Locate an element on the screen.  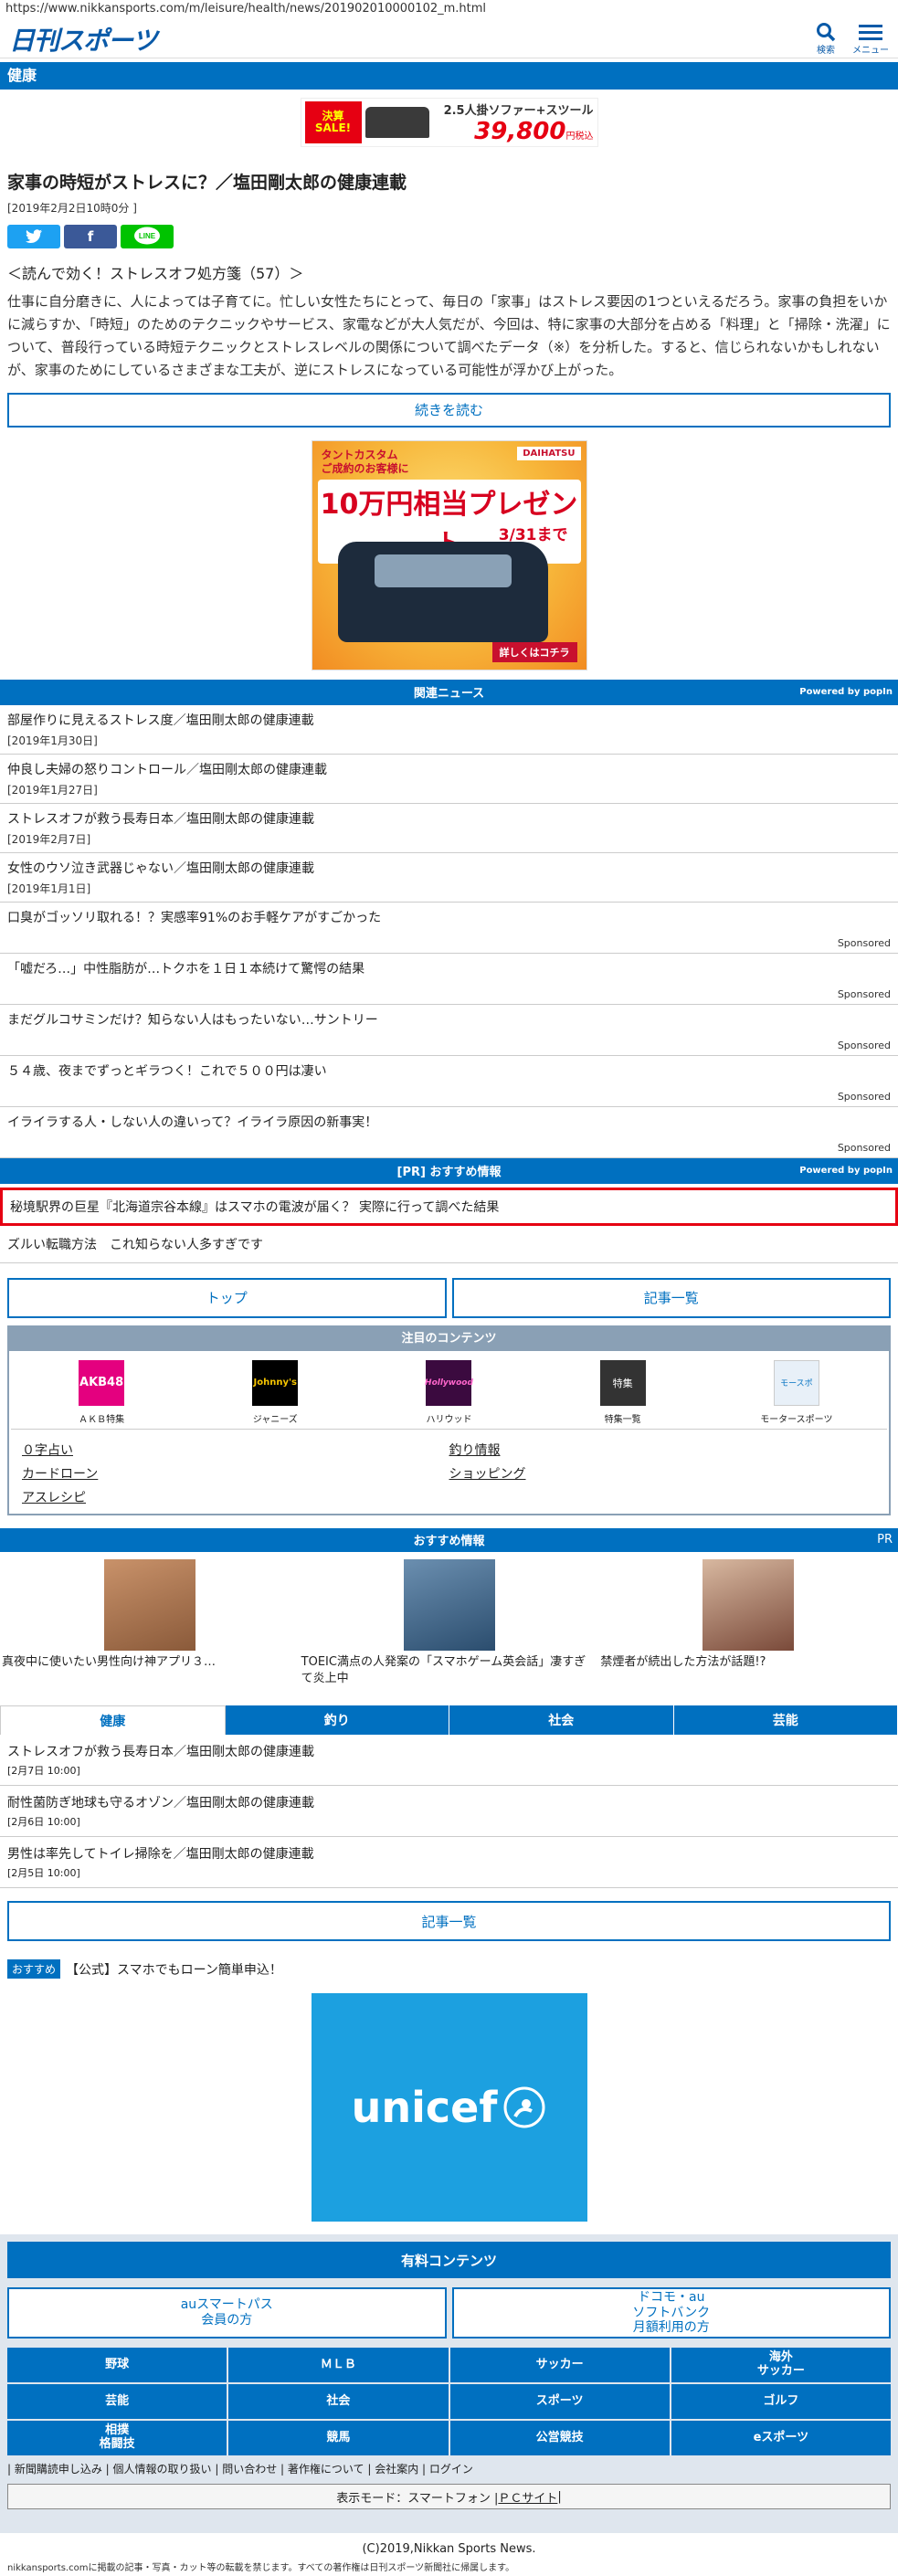
grid-public-racing: 公営競技 is located at coordinates (560, 2438).